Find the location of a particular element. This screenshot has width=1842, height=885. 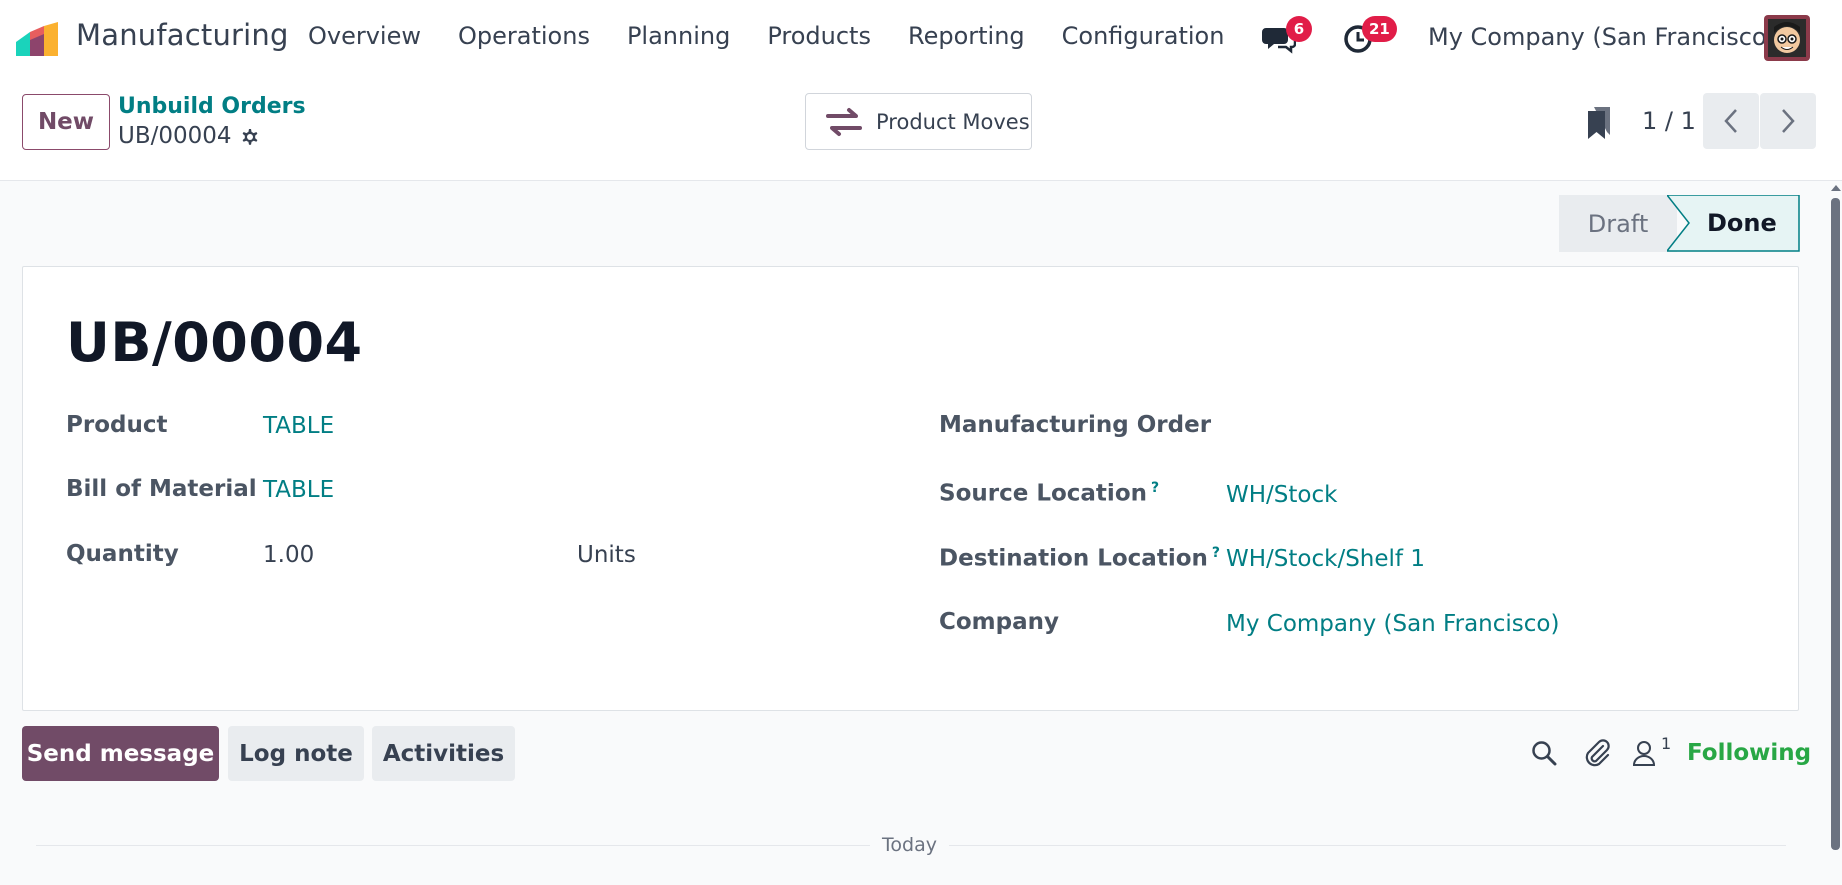

uom-value: Units is located at coordinates (606, 555).